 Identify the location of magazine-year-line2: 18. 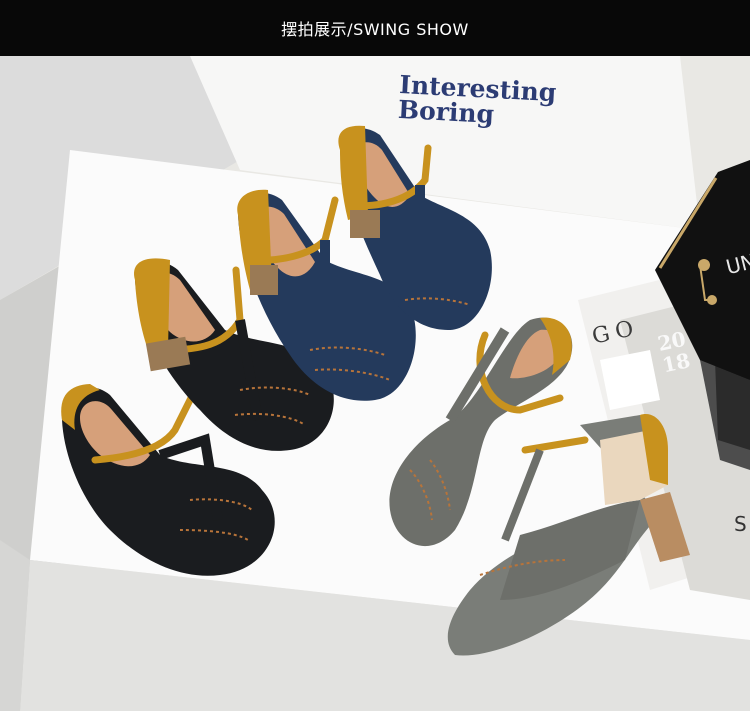
(676, 363).